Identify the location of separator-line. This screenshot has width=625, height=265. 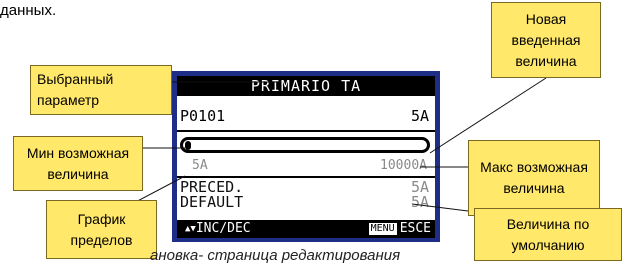
(306, 131).